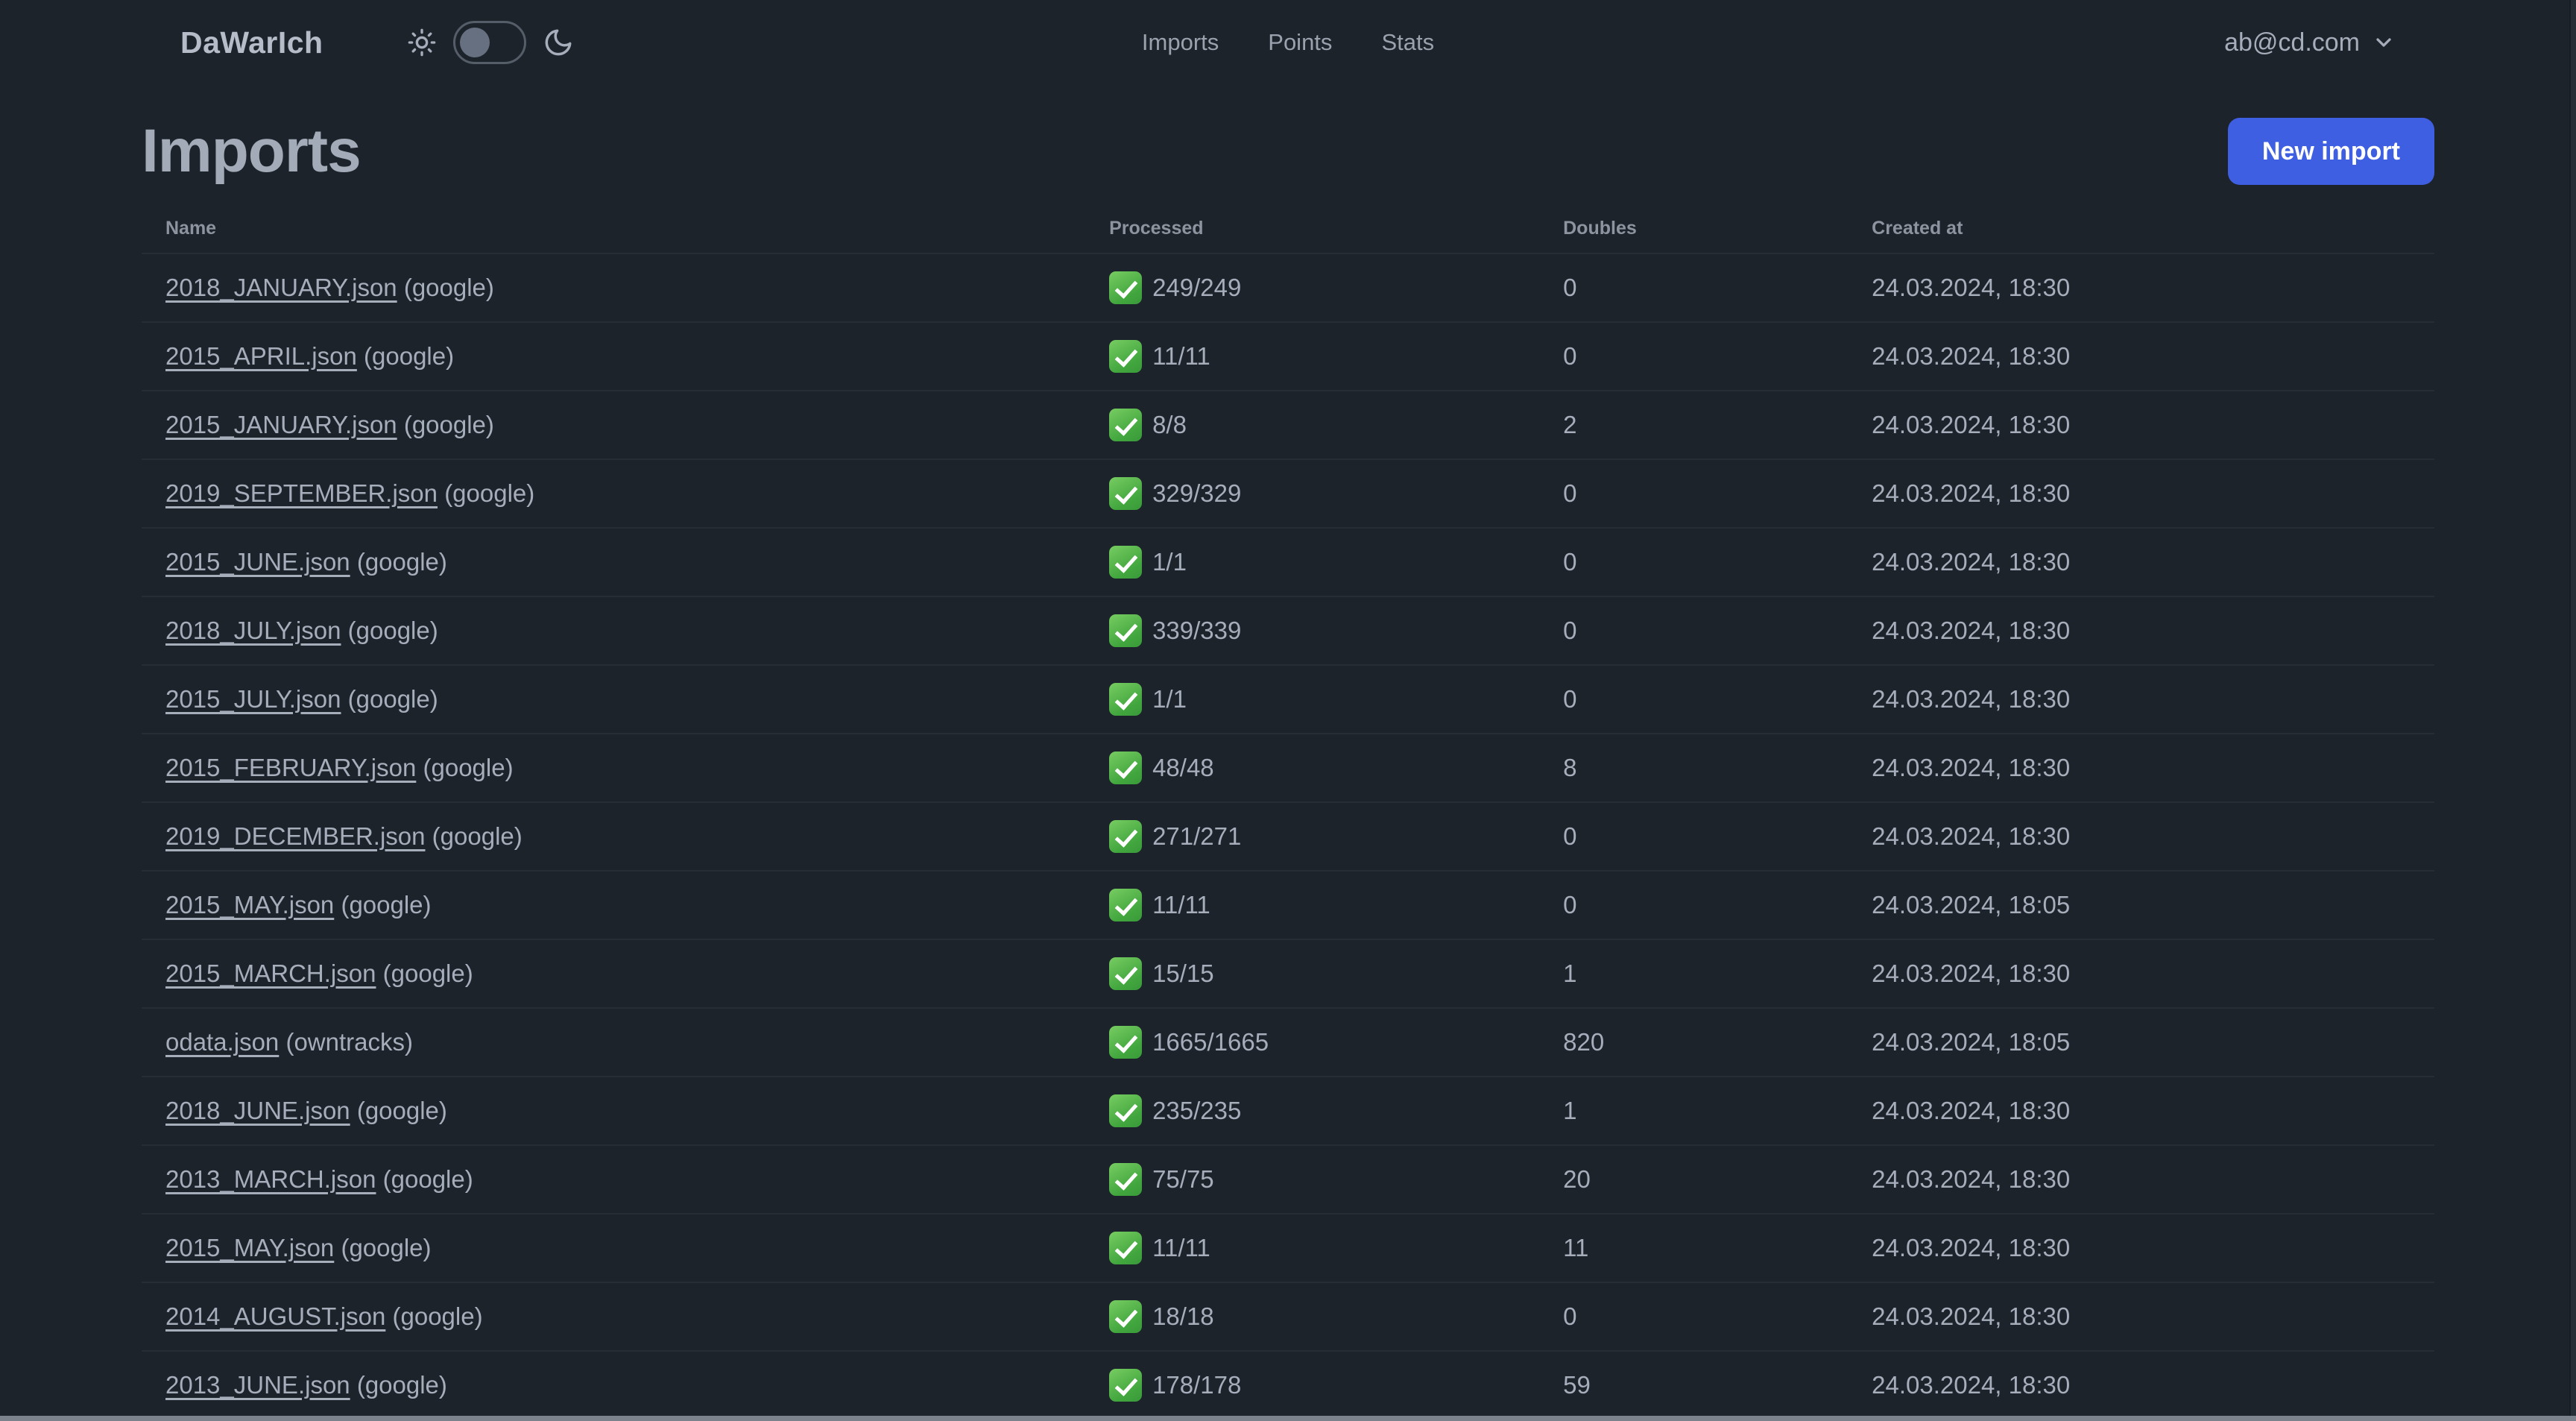 The image size is (2576, 1421). I want to click on new-import-button: New import, so click(2330, 151).